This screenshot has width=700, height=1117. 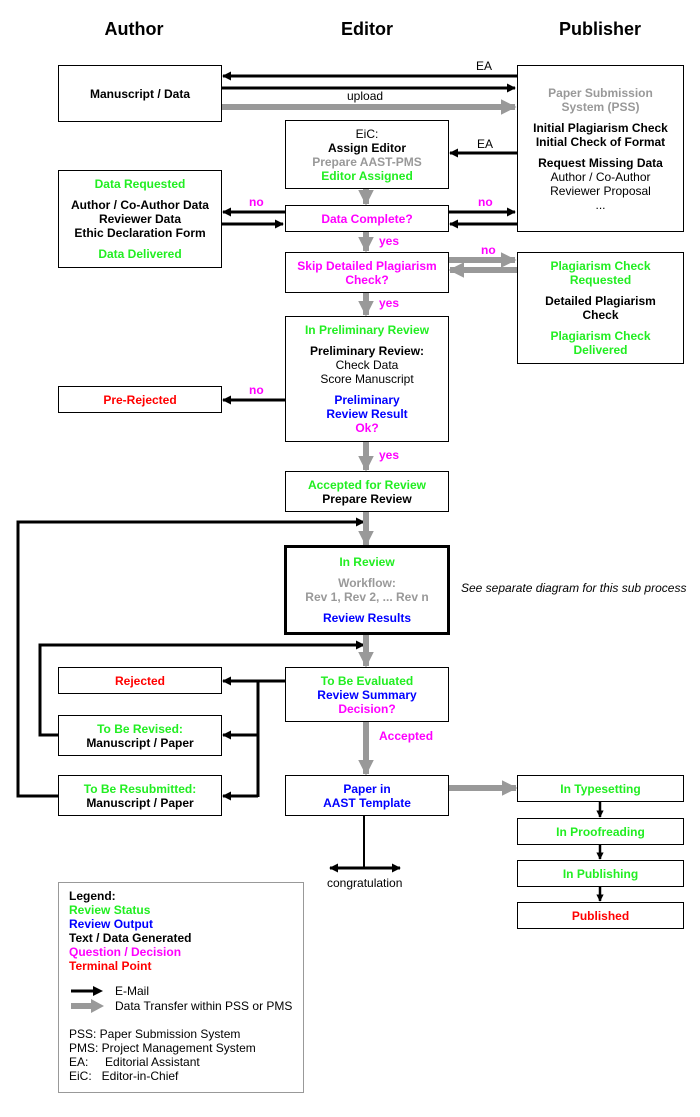 I want to click on label-yes-2: yes, so click(x=389, y=303).